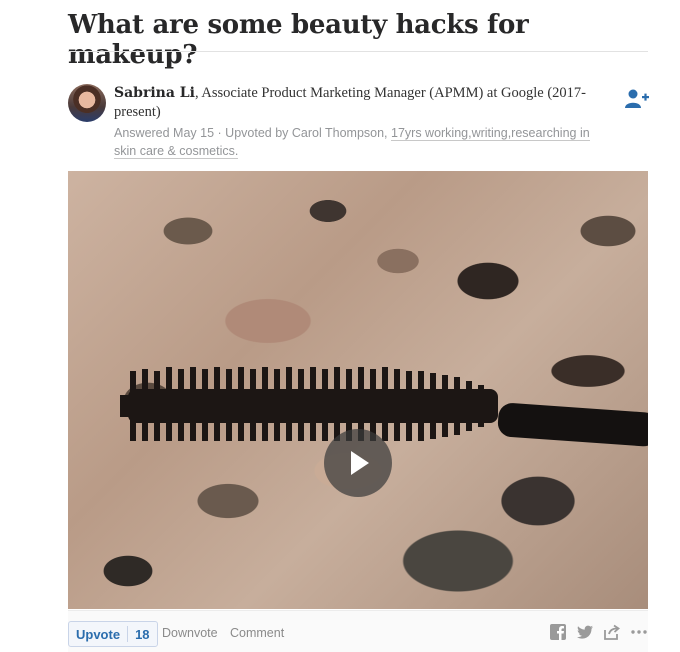 This screenshot has width=680, height=652. I want to click on answered-date: Answered May 15, so click(164, 133).